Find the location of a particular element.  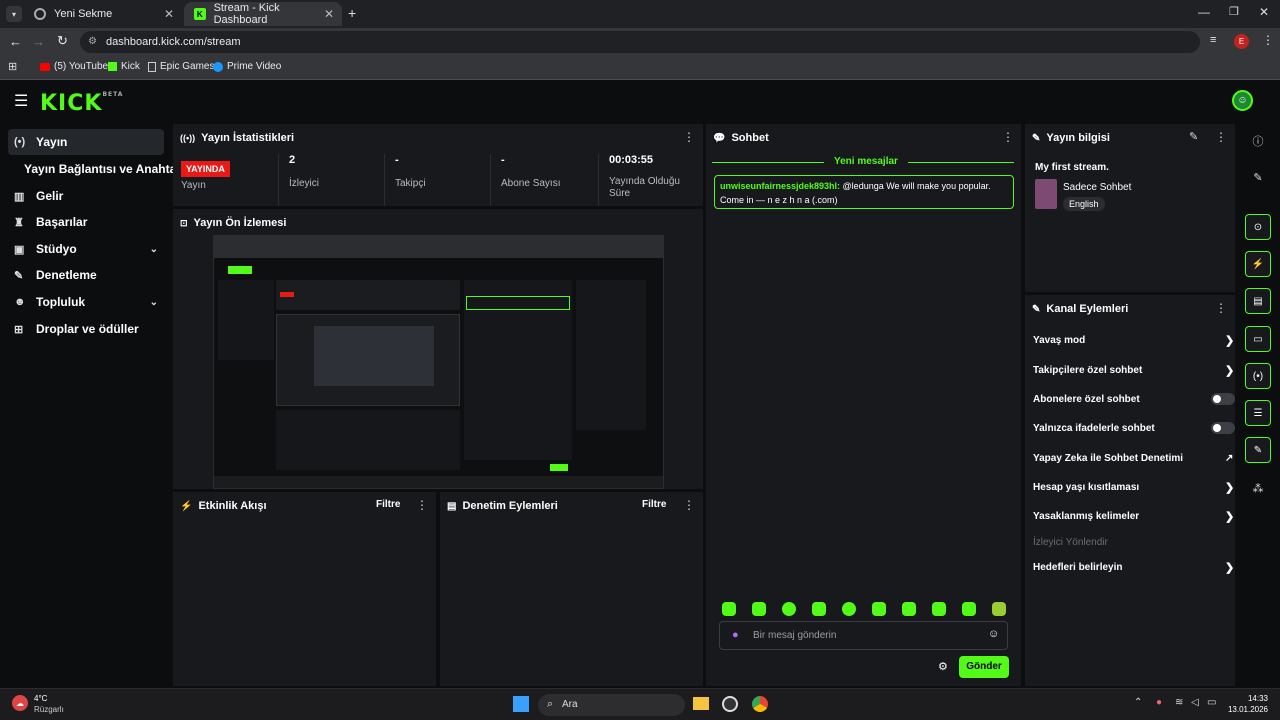

wifi-icon: ≋ is located at coordinates (1179, 702).